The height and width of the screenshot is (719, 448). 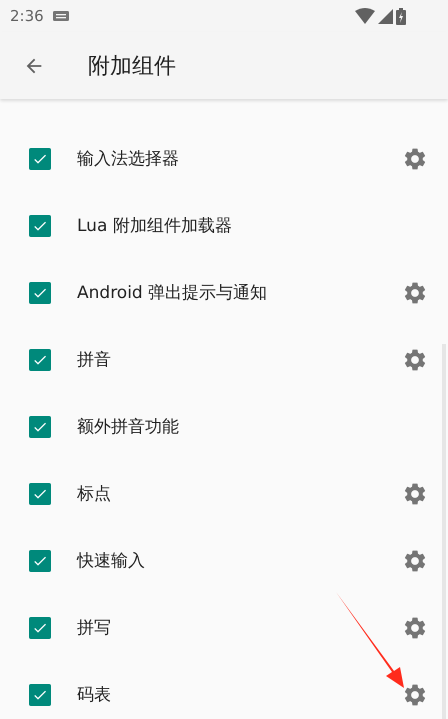 What do you see at coordinates (365, 16) in the screenshot?
I see `wifi-icon` at bounding box center [365, 16].